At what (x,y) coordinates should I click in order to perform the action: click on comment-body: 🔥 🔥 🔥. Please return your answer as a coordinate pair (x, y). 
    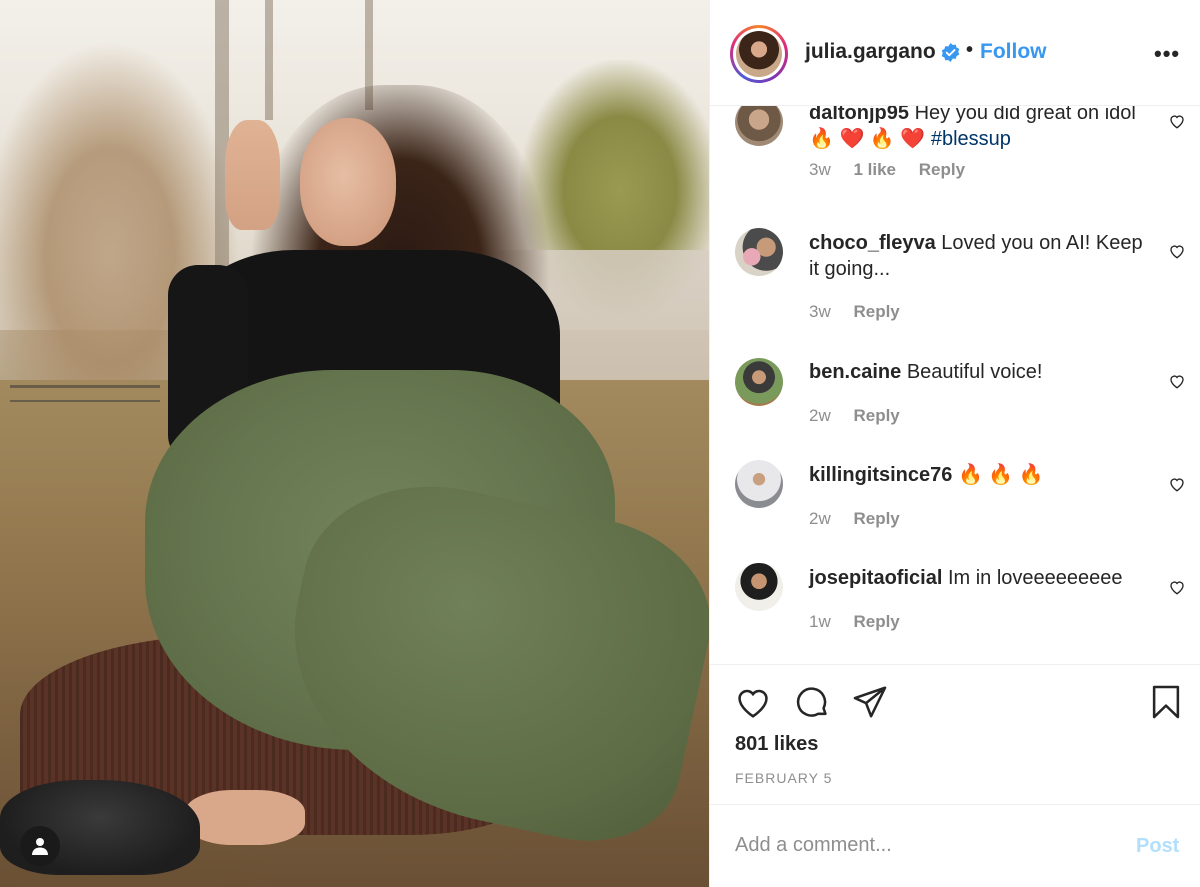
    Looking at the image, I should click on (1000, 475).